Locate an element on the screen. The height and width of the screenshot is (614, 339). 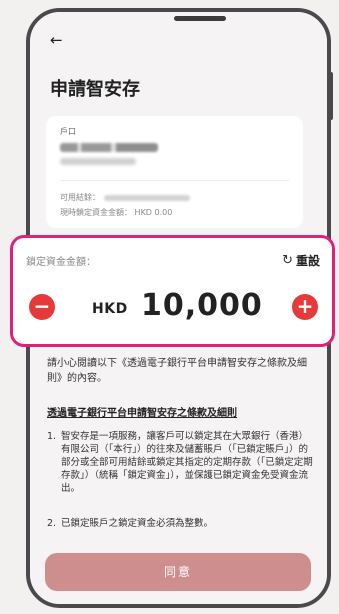
current-locked-amount: 現時鎖定資金金額： HKD 0.00 is located at coordinates (116, 212).